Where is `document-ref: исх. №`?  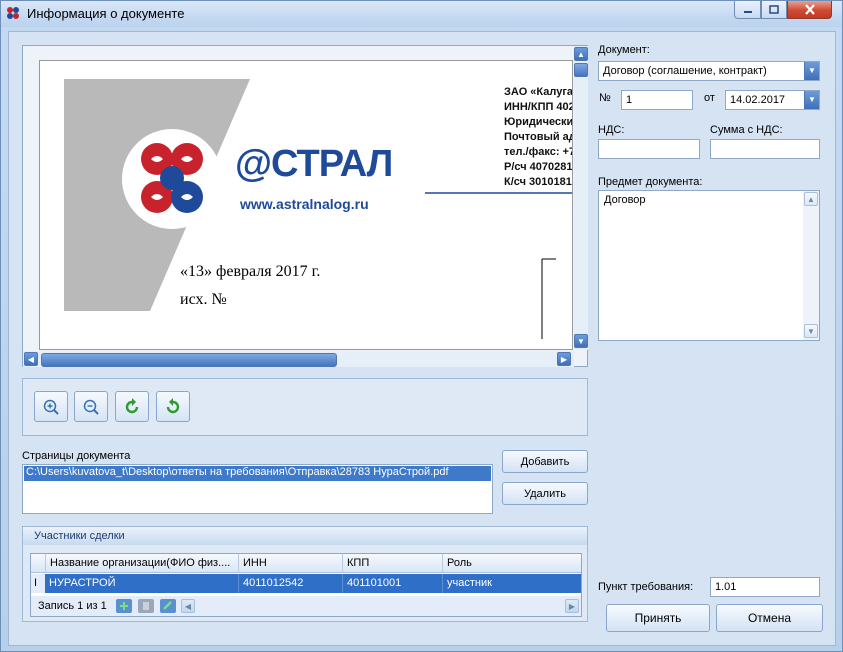 document-ref: исх. № is located at coordinates (203, 299).